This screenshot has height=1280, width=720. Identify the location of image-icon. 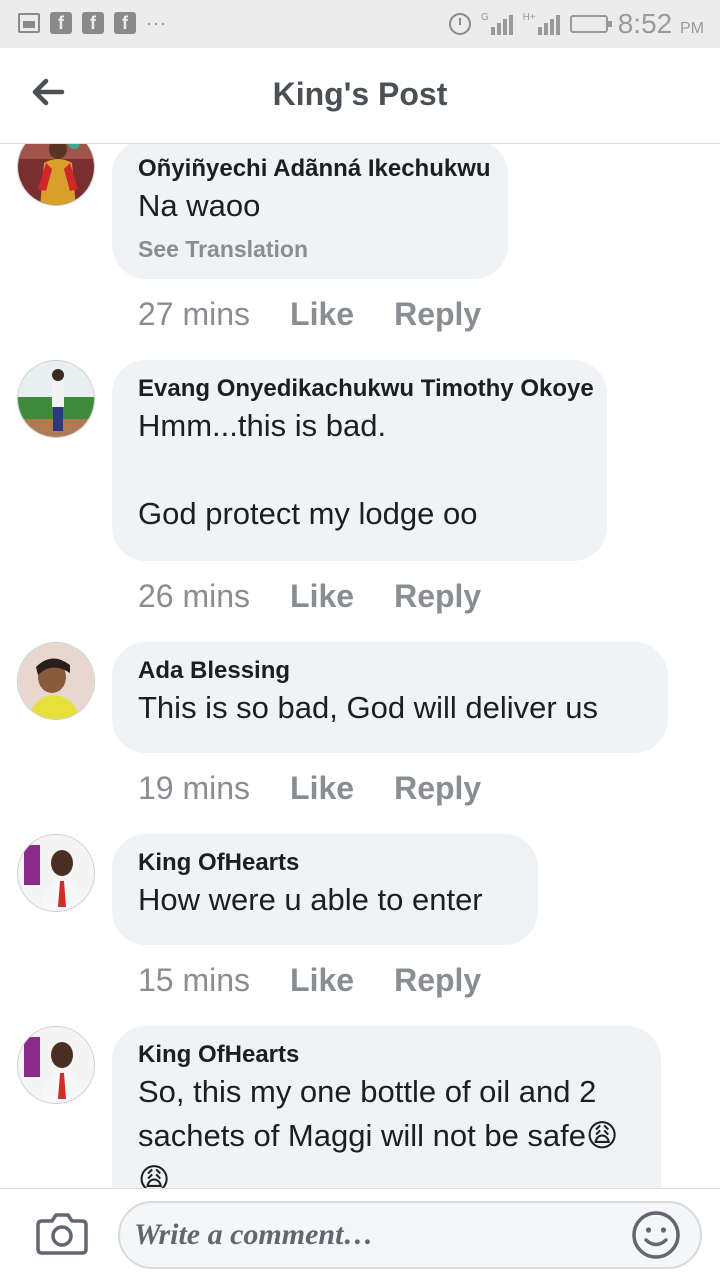
(29, 23).